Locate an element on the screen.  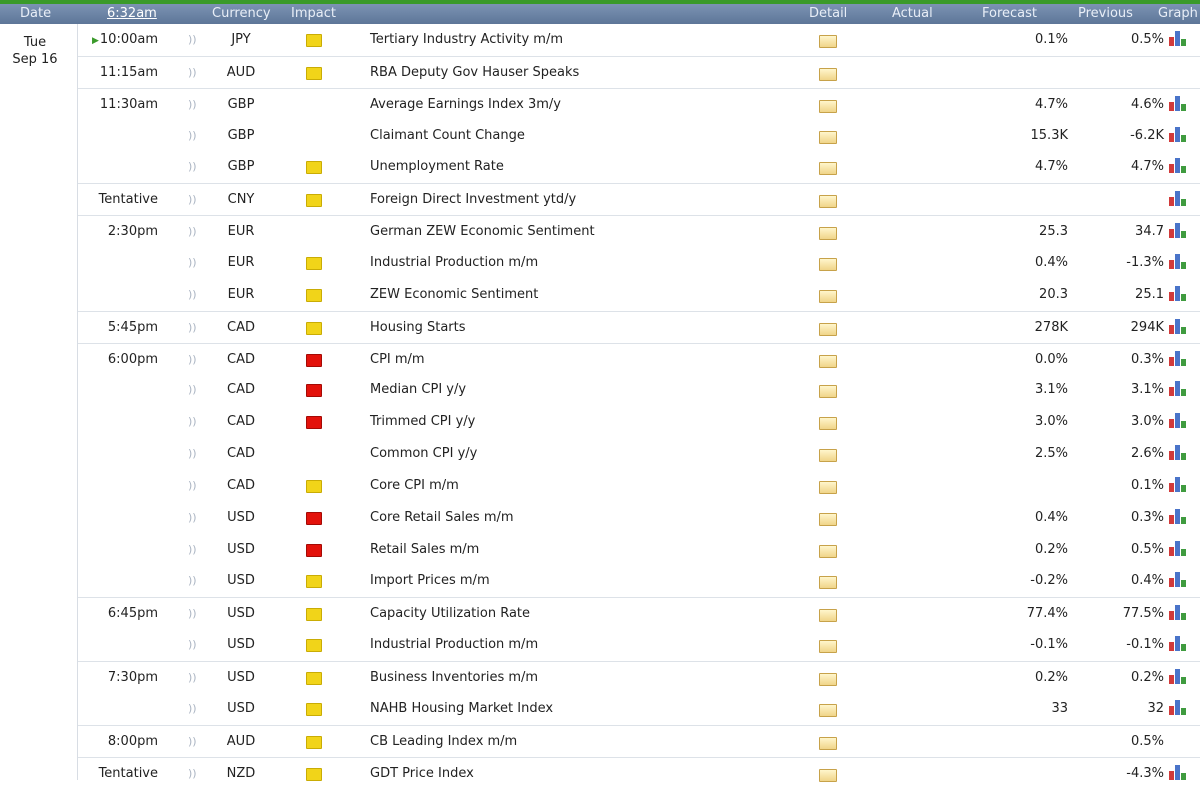
event-name: CPI m/m is located at coordinates (397, 359).